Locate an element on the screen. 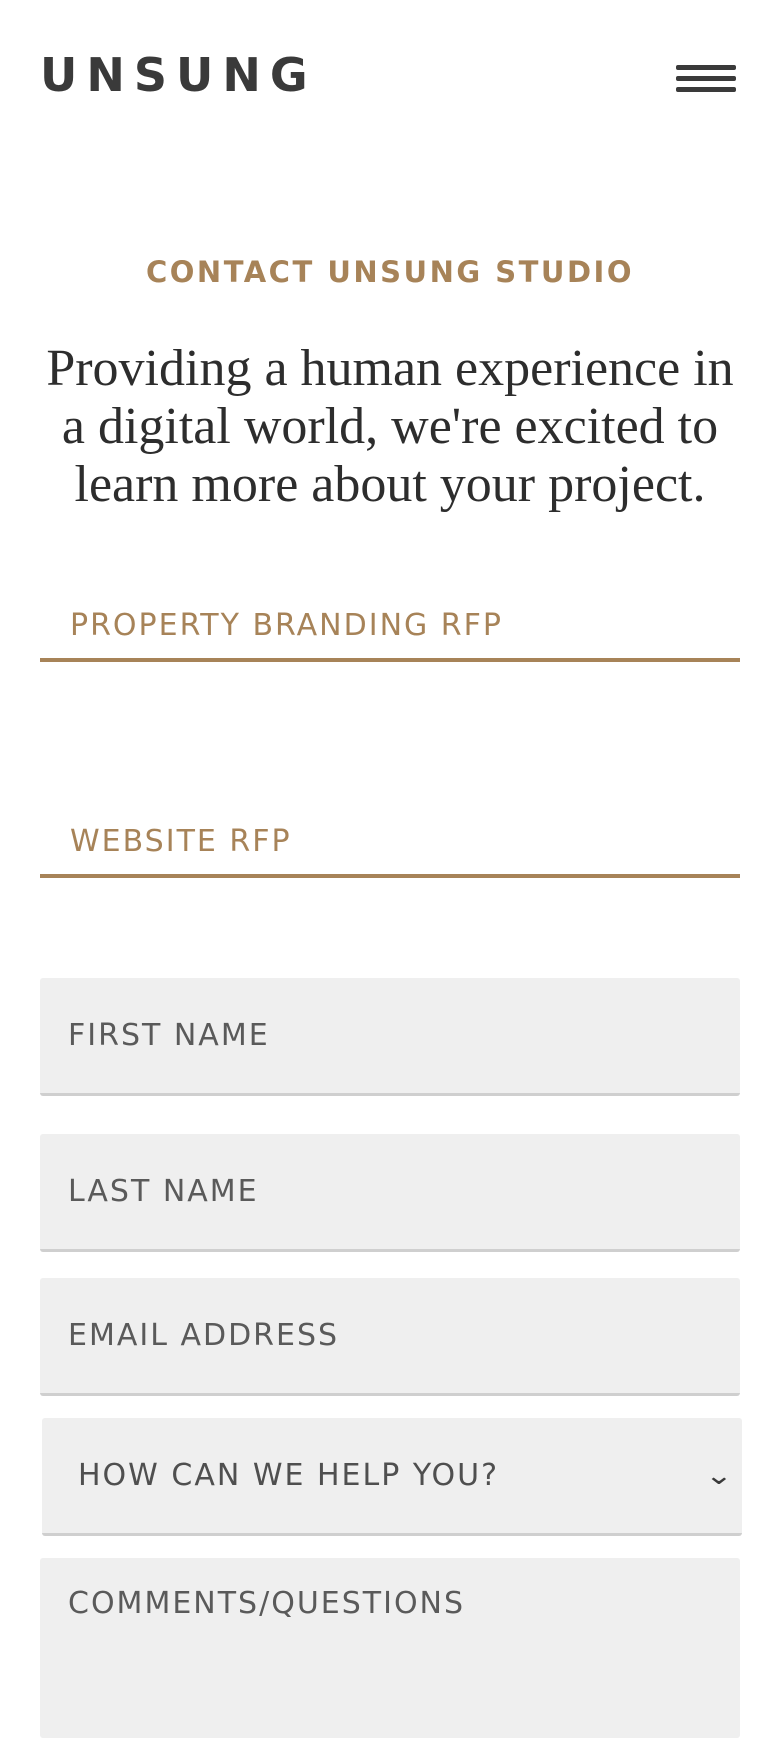 The height and width of the screenshot is (1738, 780). email-input is located at coordinates (390, 1337).